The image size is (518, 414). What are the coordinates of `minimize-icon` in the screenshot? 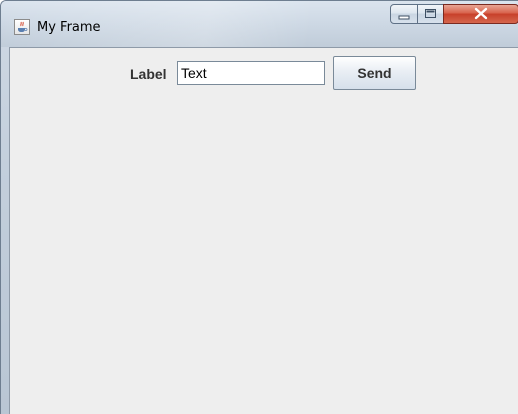 It's located at (404, 17).